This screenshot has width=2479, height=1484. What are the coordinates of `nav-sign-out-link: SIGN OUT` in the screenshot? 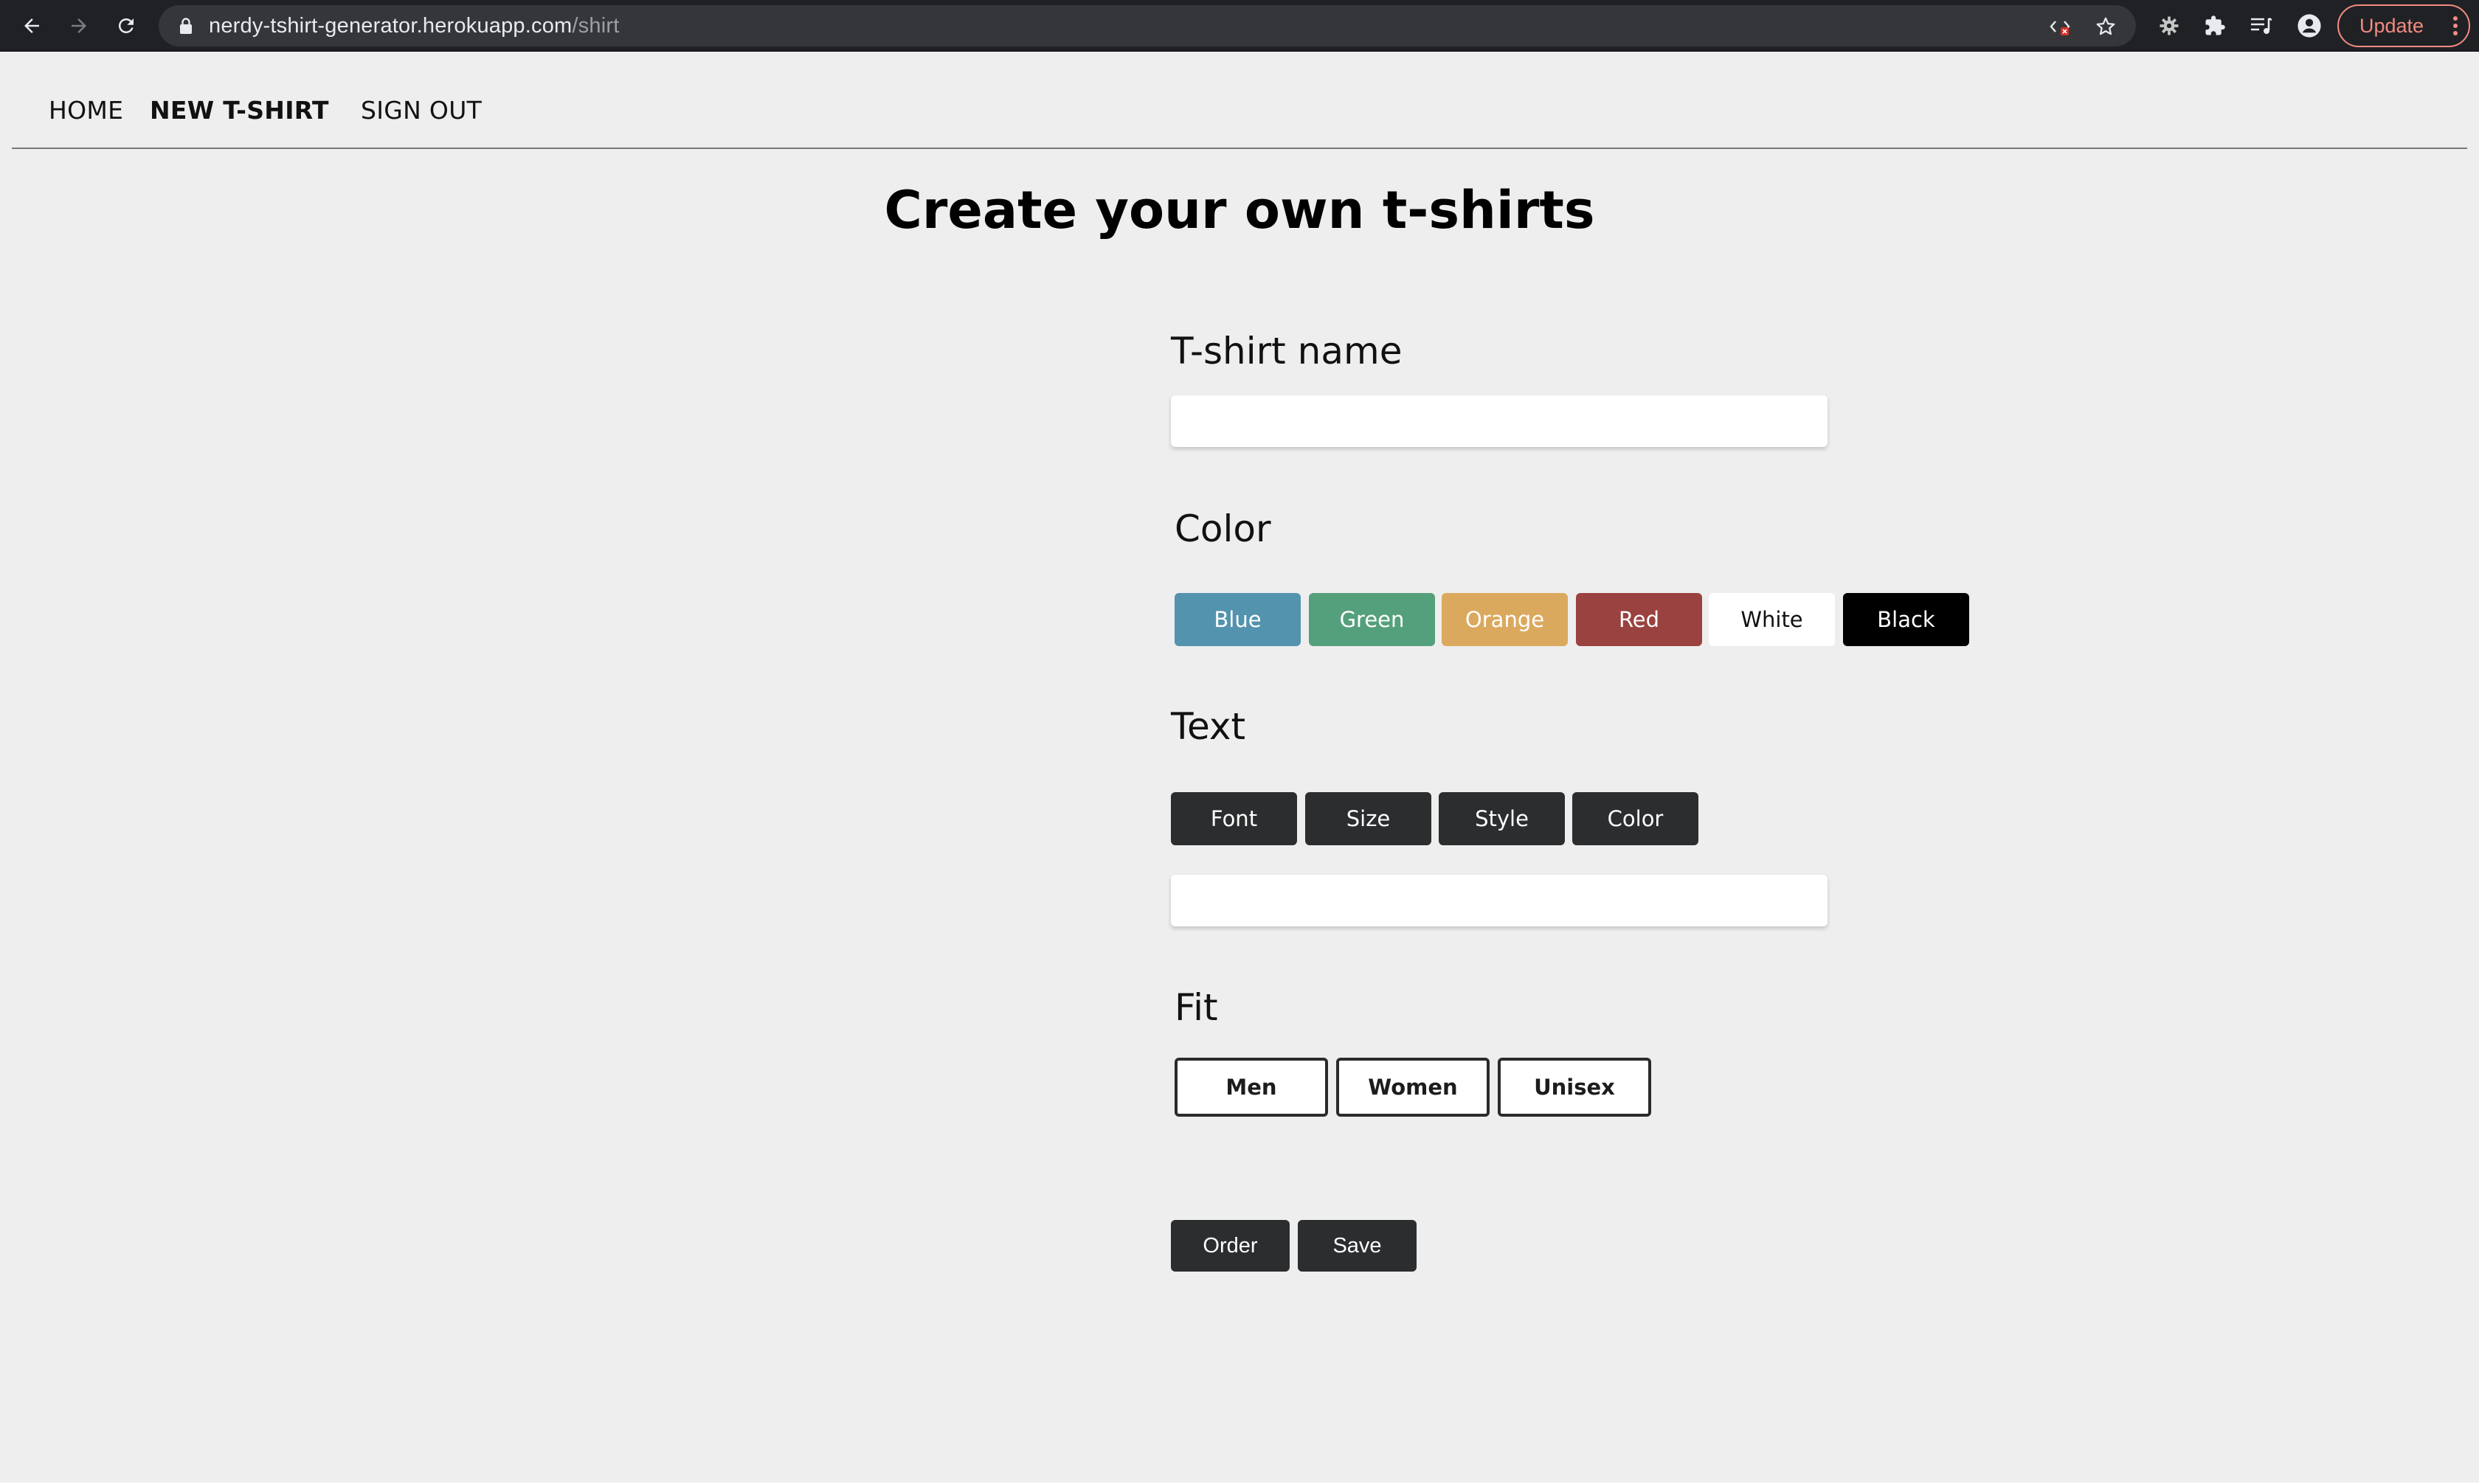 It's located at (422, 110).